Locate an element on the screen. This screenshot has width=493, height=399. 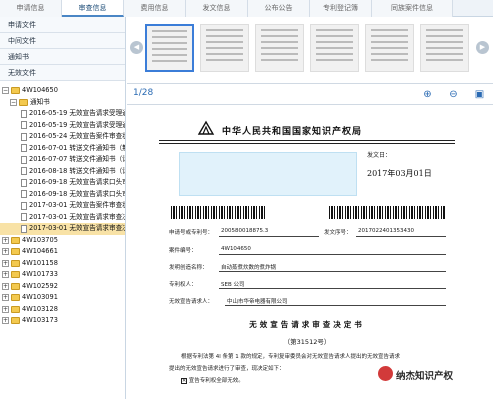
application-no: 200580018875.3 is located at coordinates (245, 231).